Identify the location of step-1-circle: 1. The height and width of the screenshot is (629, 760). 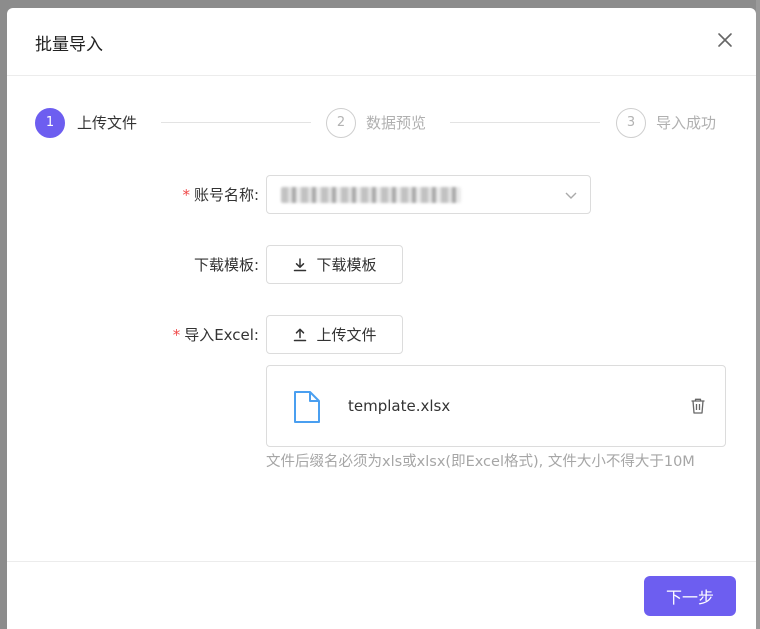
(50, 123).